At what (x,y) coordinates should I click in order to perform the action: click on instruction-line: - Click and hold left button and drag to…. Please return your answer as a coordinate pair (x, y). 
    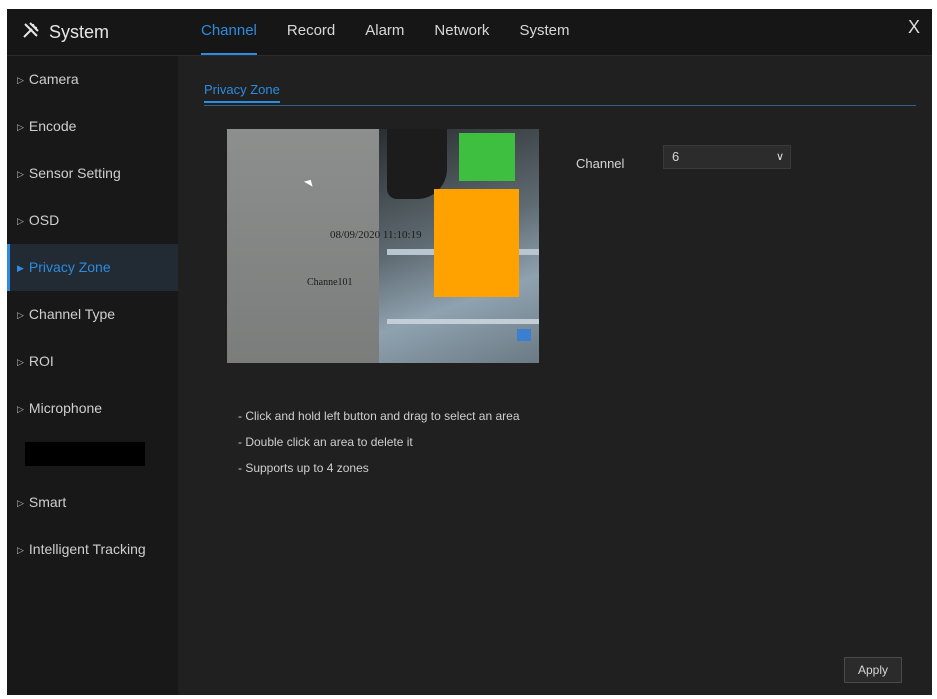
    Looking at the image, I should click on (379, 416).